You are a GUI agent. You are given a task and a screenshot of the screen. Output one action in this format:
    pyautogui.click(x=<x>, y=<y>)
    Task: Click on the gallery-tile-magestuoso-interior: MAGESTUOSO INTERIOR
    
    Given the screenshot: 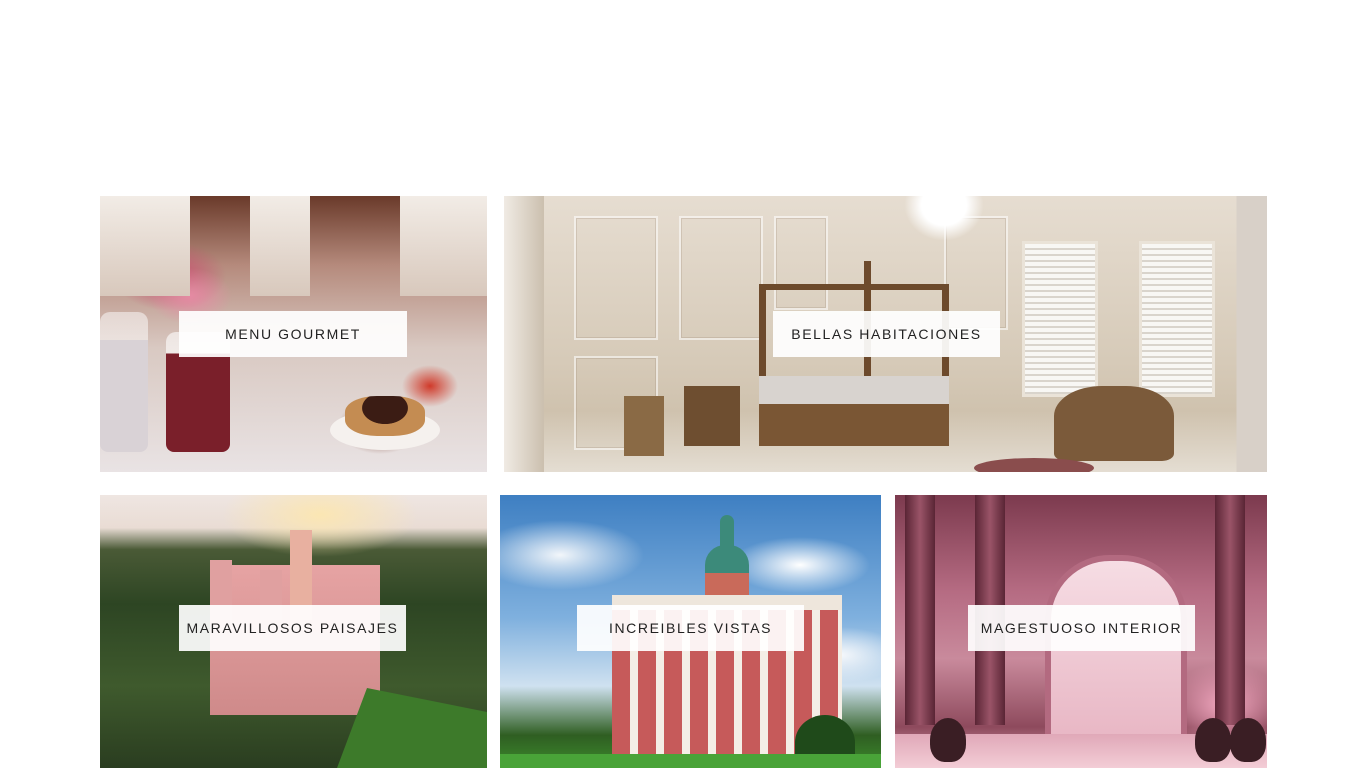 What is the action you would take?
    pyautogui.click(x=1081, y=631)
    